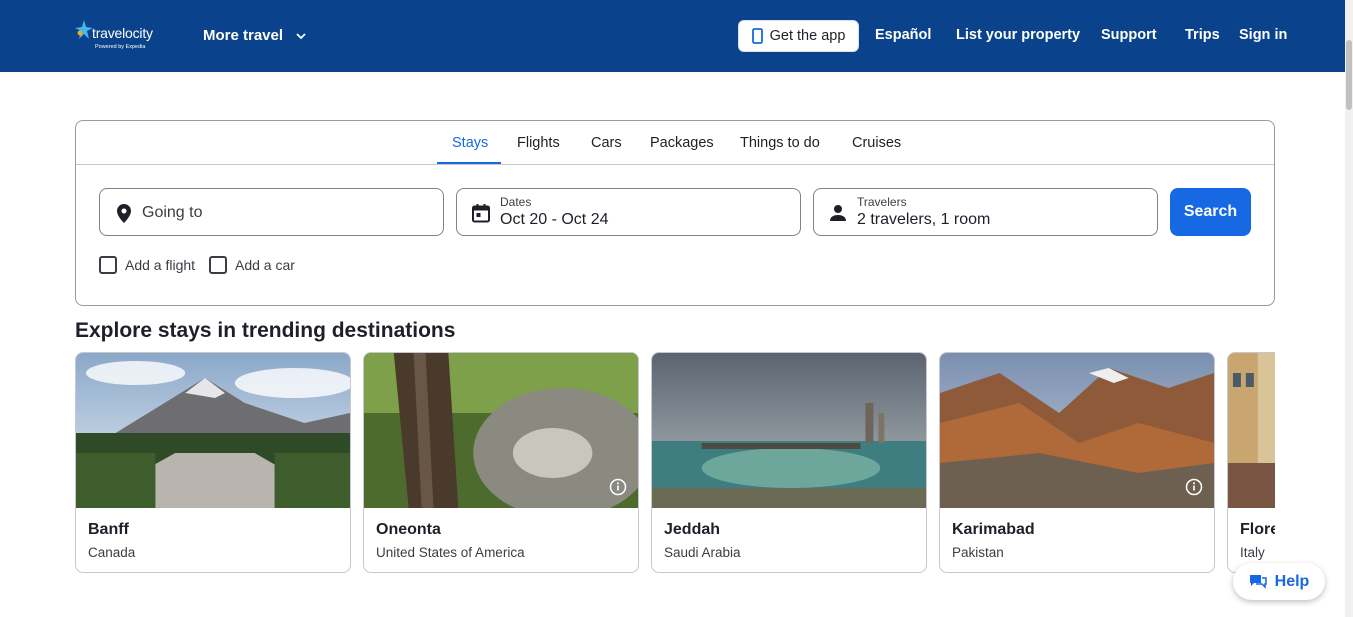 This screenshot has height=617, width=1353. What do you see at coordinates (606, 143) in the screenshot?
I see `tab-cars: Cars` at bounding box center [606, 143].